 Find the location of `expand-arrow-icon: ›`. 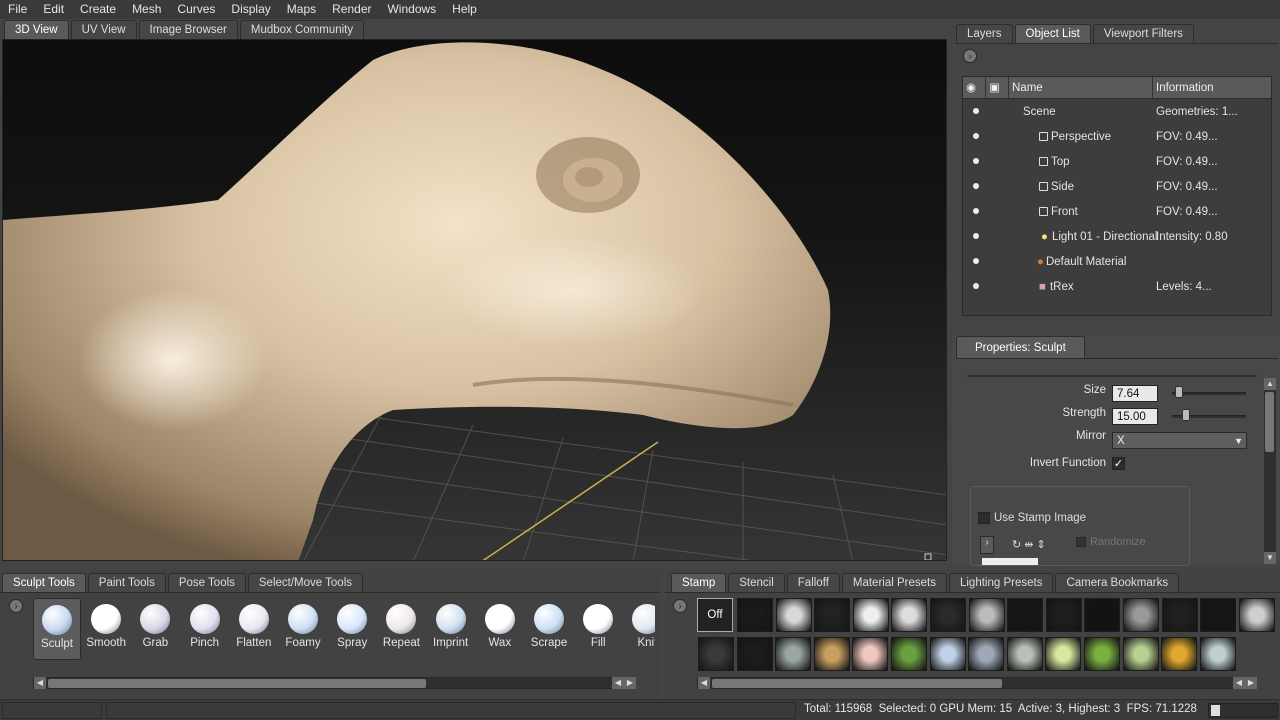

expand-arrow-icon: › is located at coordinates (970, 56).